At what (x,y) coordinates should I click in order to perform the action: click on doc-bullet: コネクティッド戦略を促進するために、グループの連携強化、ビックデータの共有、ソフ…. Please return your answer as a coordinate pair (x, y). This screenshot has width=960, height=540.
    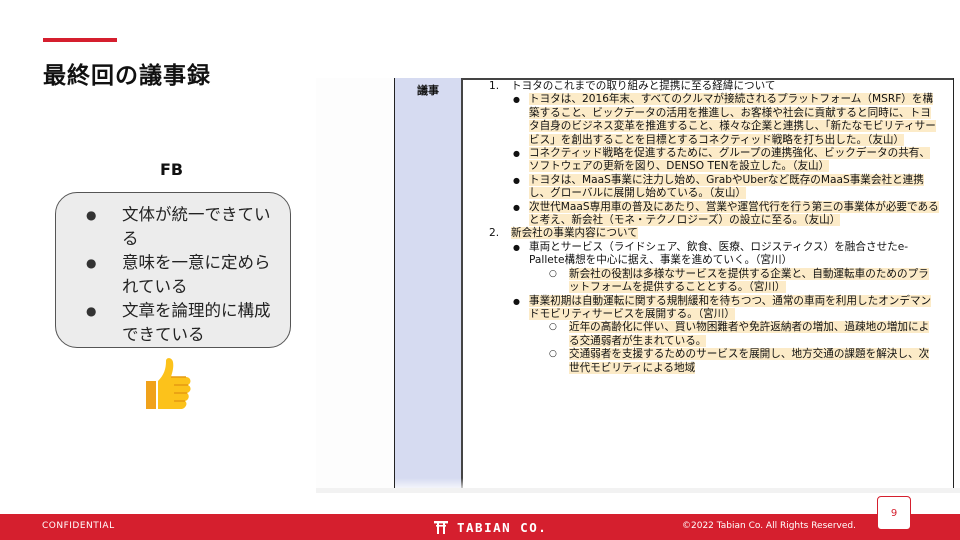
    Looking at the image, I should click on (714, 160).